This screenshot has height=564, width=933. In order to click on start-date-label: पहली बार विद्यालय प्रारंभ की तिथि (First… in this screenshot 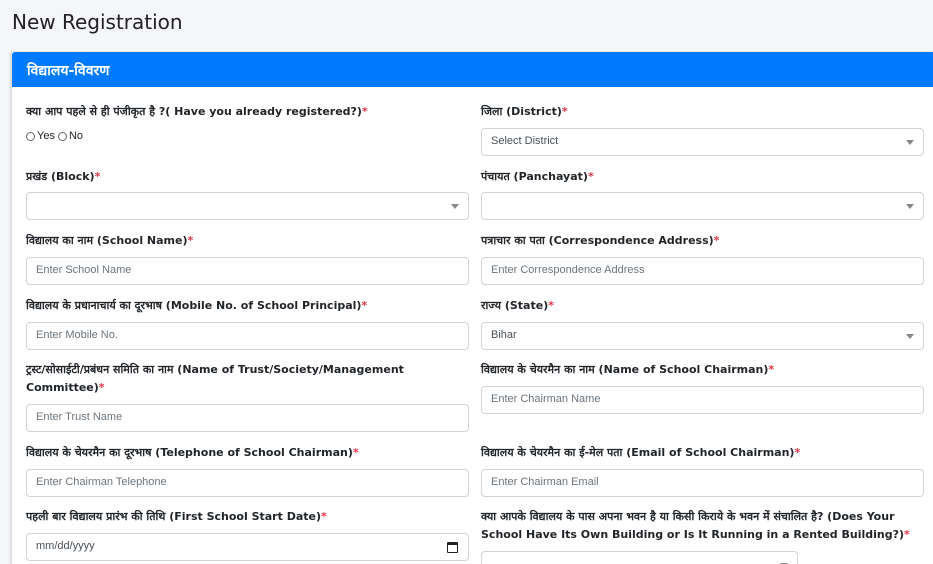, I will do `click(176, 516)`.